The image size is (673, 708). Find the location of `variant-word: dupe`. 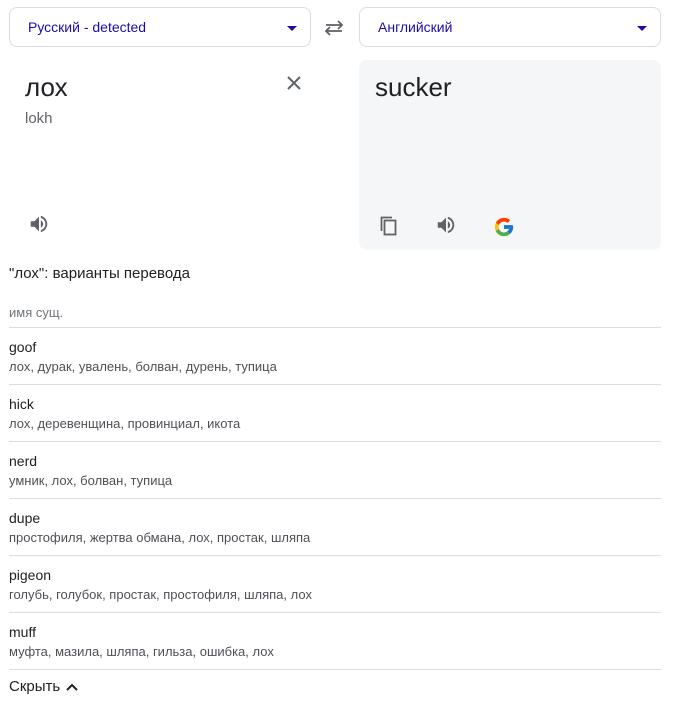

variant-word: dupe is located at coordinates (25, 518).